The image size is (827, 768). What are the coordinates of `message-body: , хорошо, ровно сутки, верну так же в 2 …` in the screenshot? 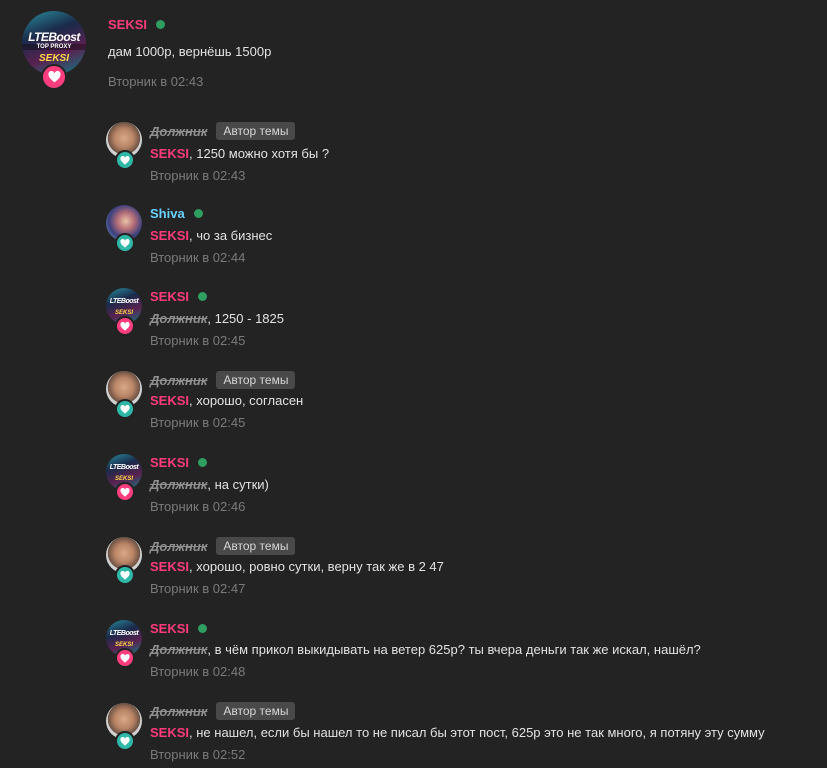 It's located at (316, 566).